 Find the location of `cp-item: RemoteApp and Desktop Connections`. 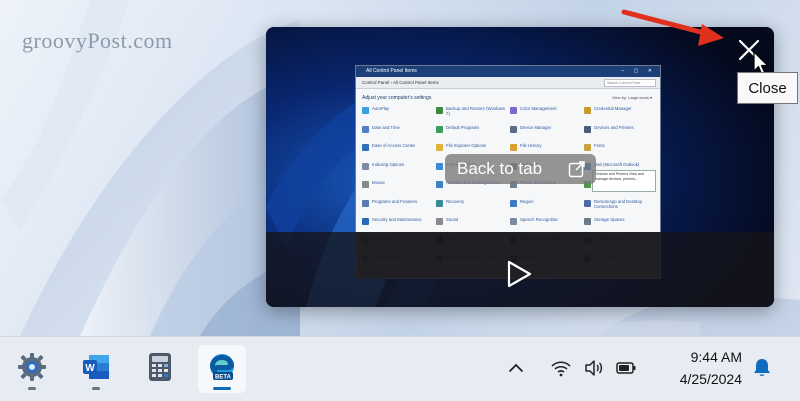

cp-item: RemoteApp and Desktop Connections is located at coordinates (619, 204).